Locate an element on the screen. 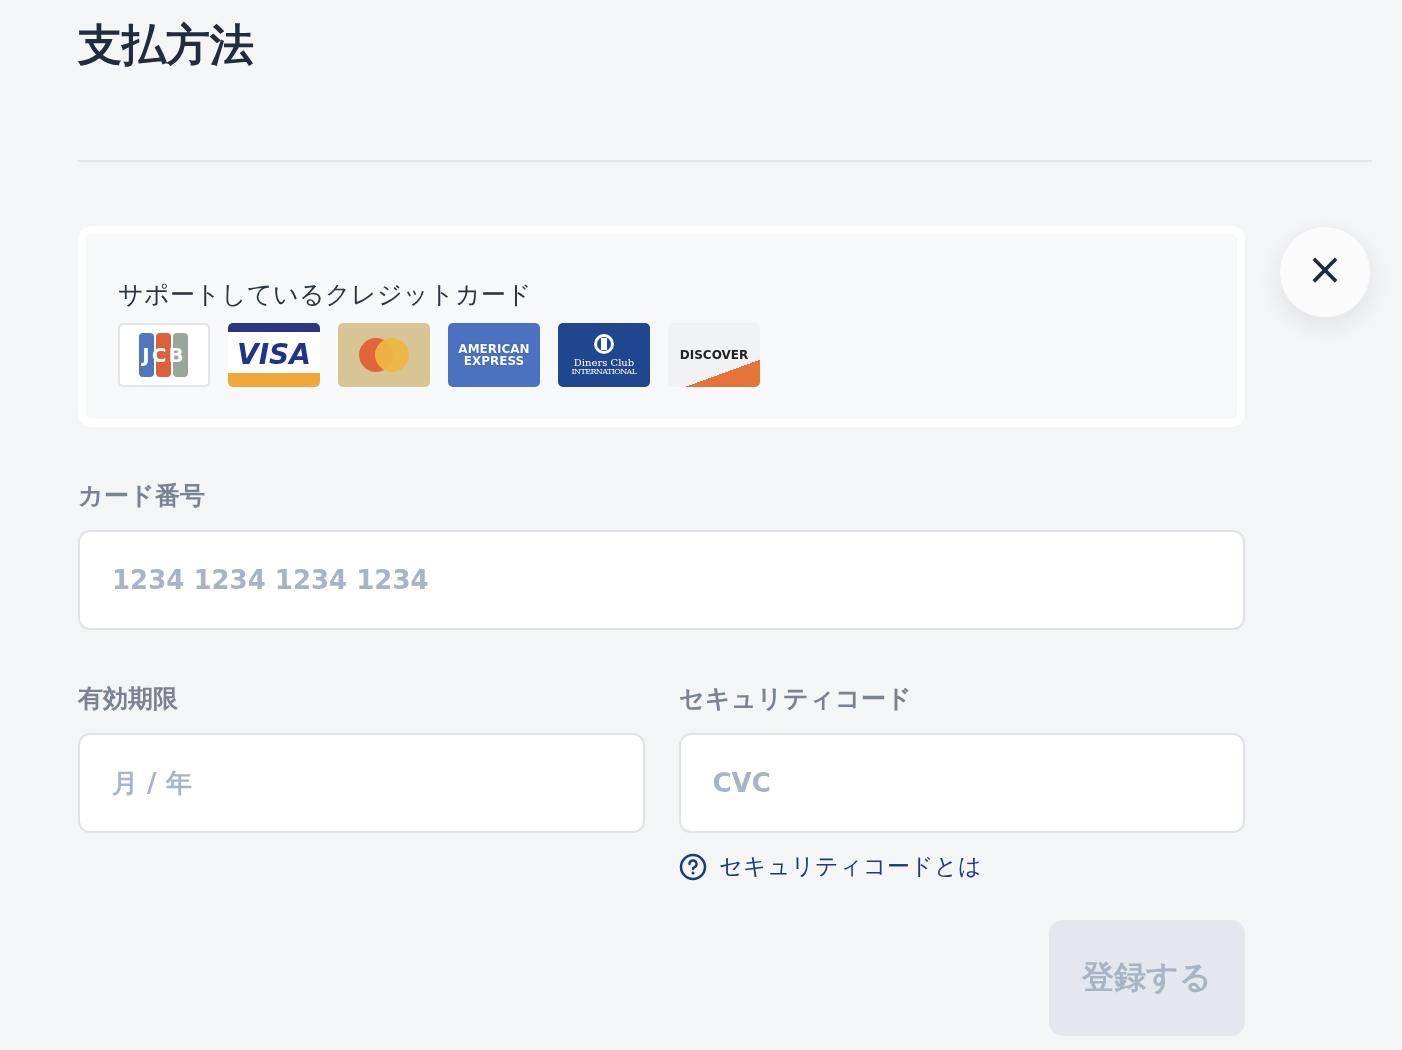 The height and width of the screenshot is (1050, 1402). close-button: × is located at coordinates (1325, 272).